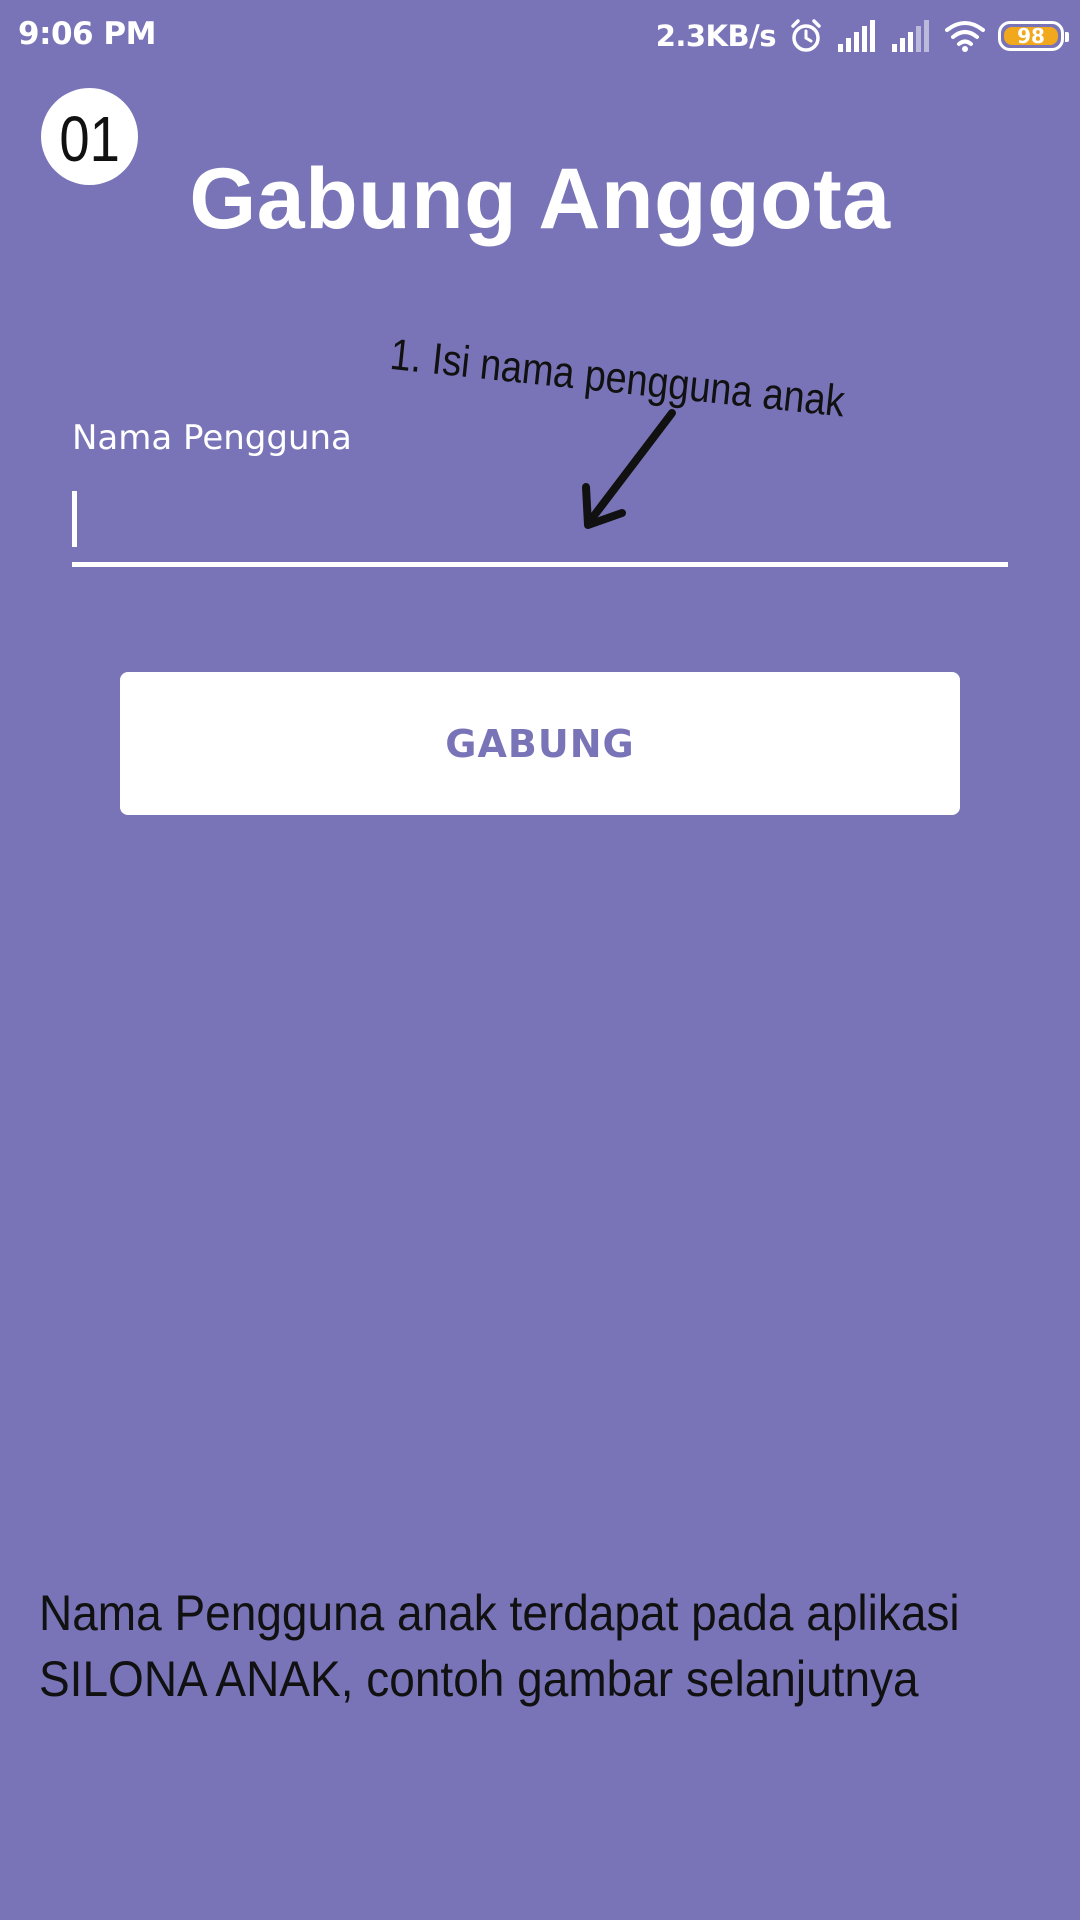 The width and height of the screenshot is (1080, 1920). Describe the element at coordinates (74, 519) in the screenshot. I see `text-cursor` at that location.